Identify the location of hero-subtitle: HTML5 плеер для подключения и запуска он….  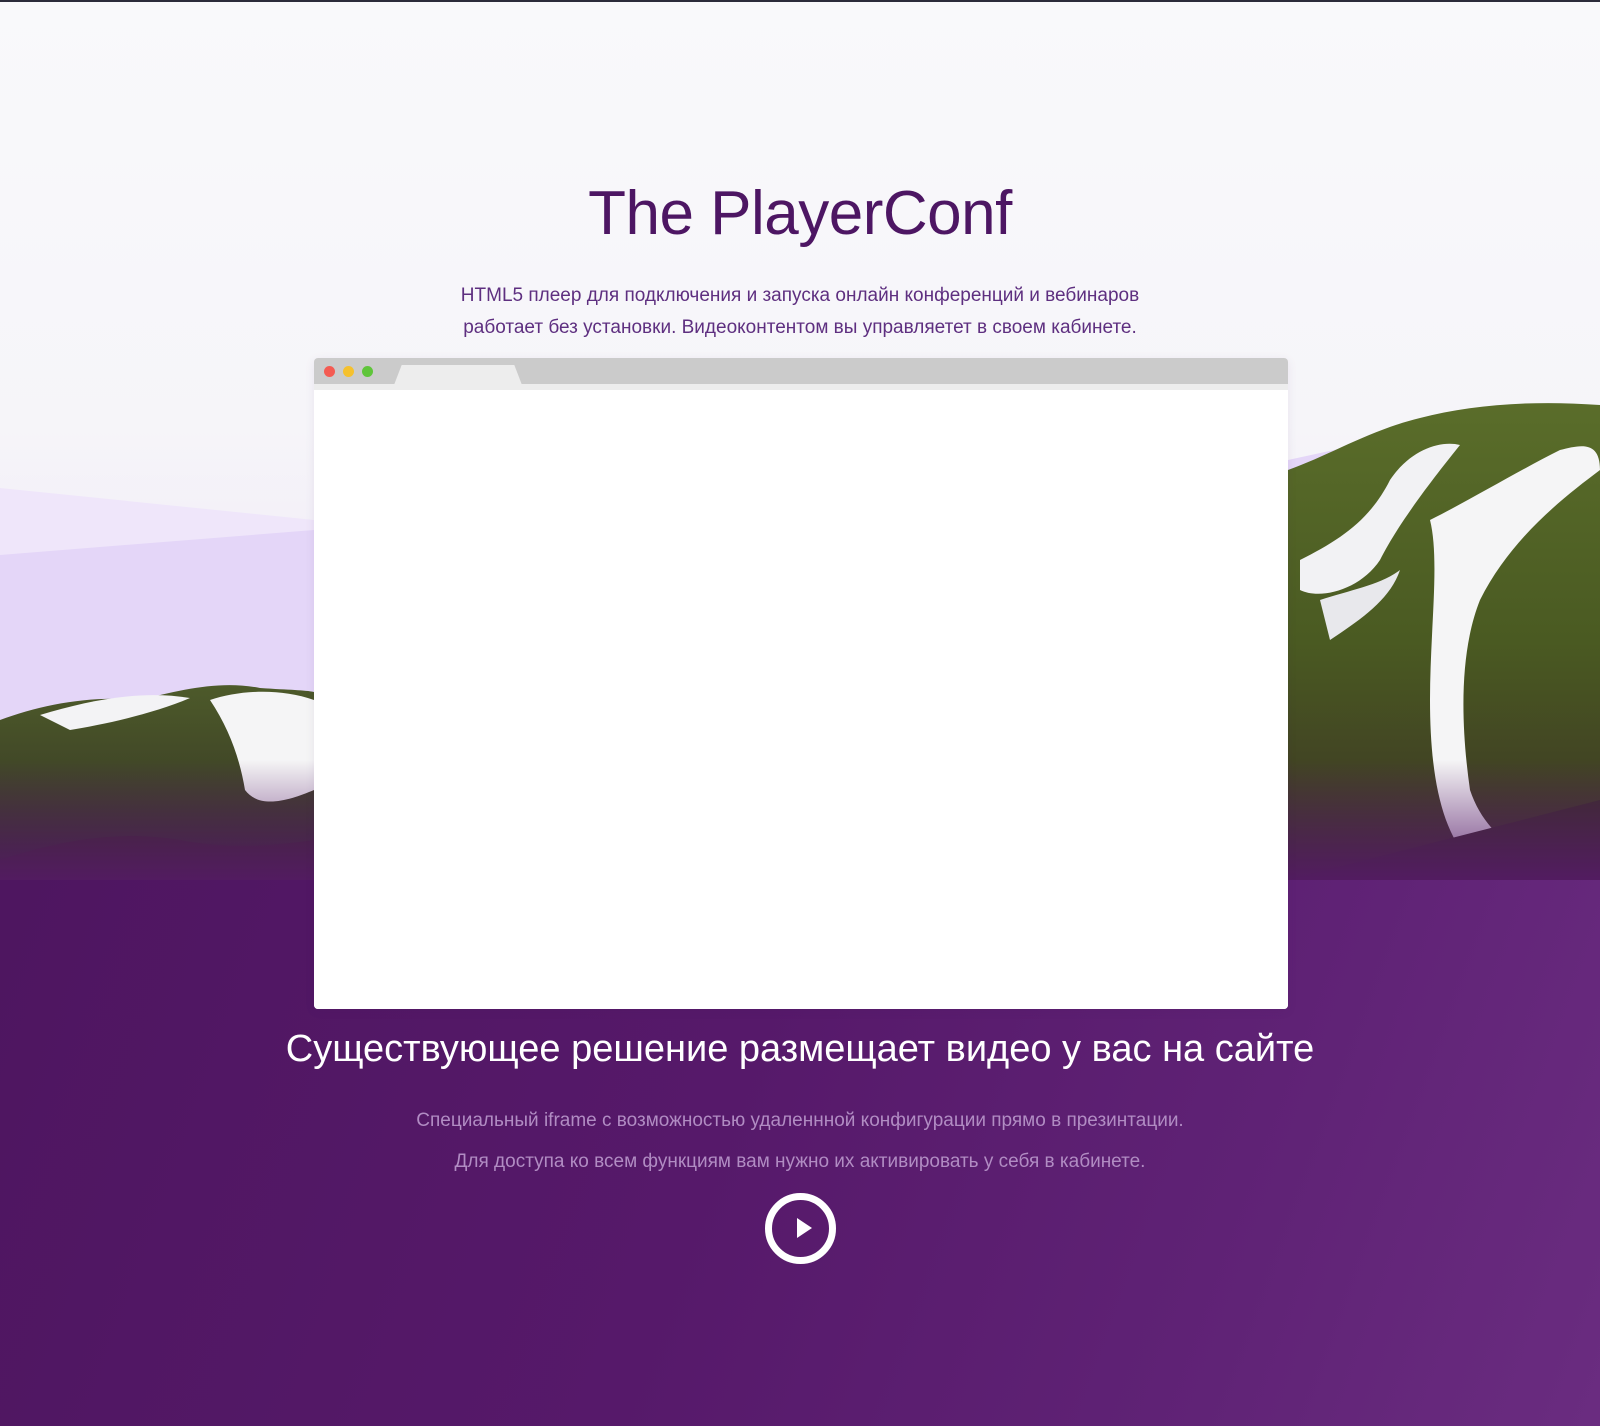
(800, 312).